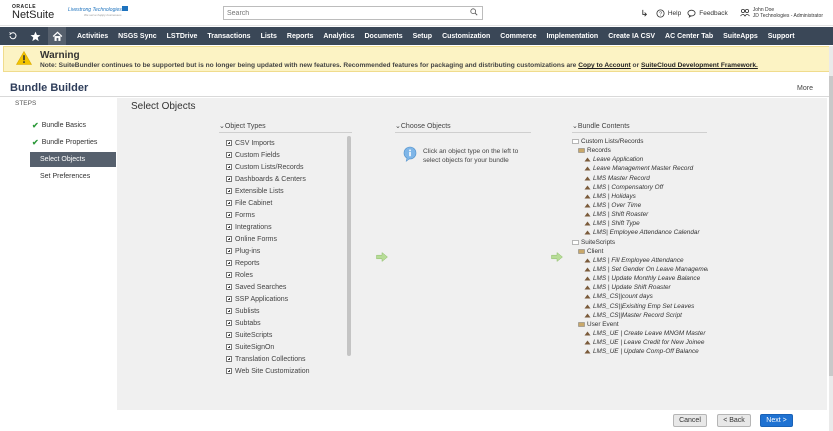 The image size is (833, 431). Describe the element at coordinates (289, 227) in the screenshot. I see `object-type-item: Integrations` at that location.